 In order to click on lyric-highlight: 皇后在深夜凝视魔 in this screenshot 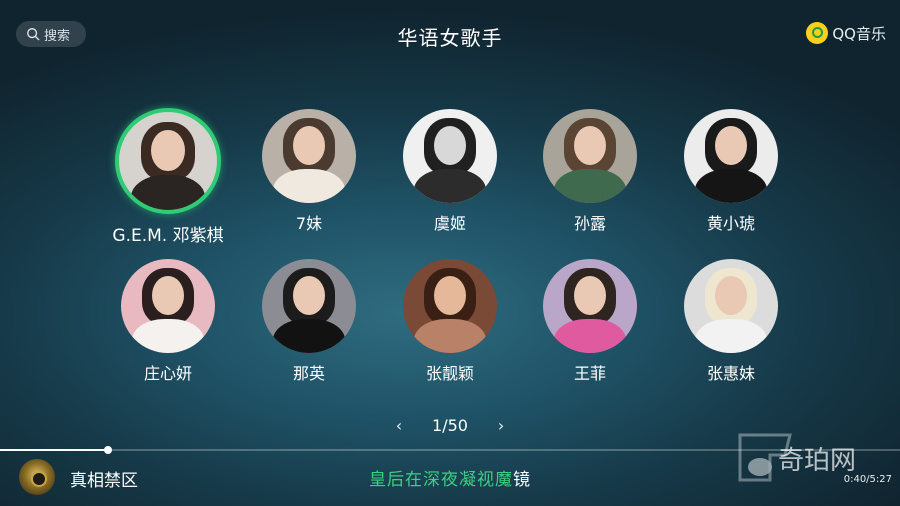, I will do `click(441, 480)`.